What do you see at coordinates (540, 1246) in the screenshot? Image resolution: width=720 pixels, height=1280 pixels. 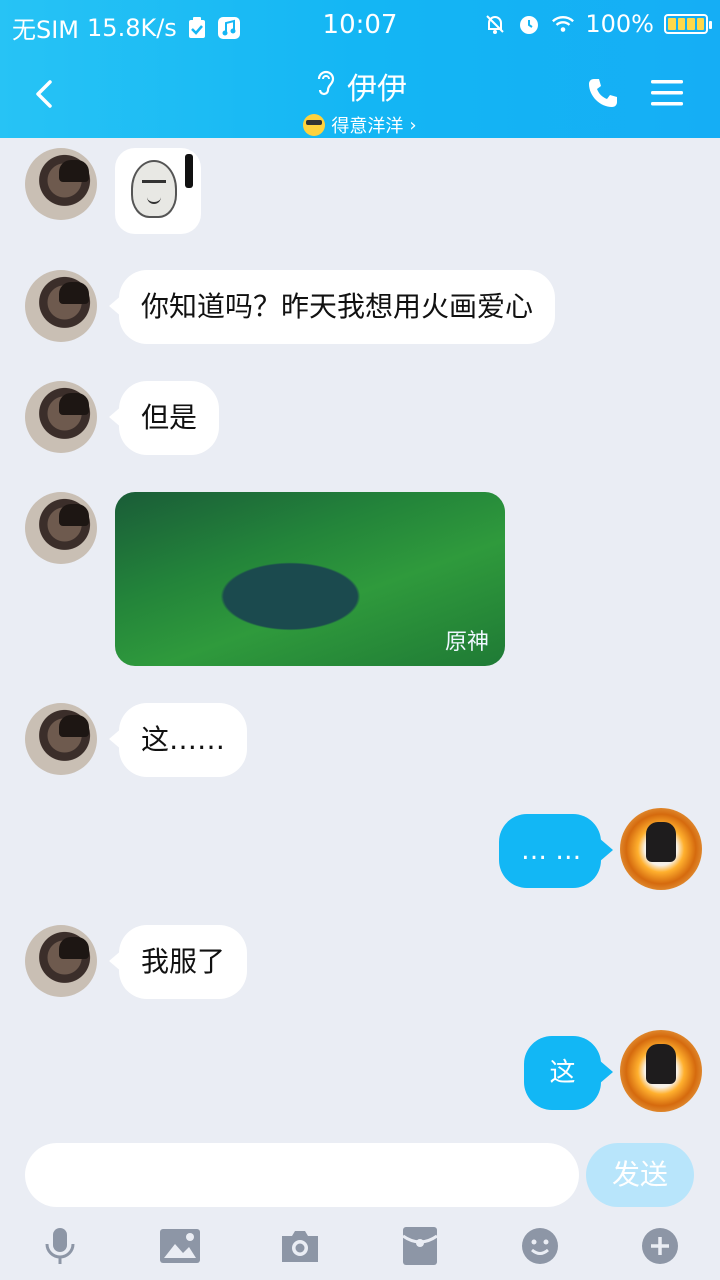 I see `emoji-icon` at bounding box center [540, 1246].